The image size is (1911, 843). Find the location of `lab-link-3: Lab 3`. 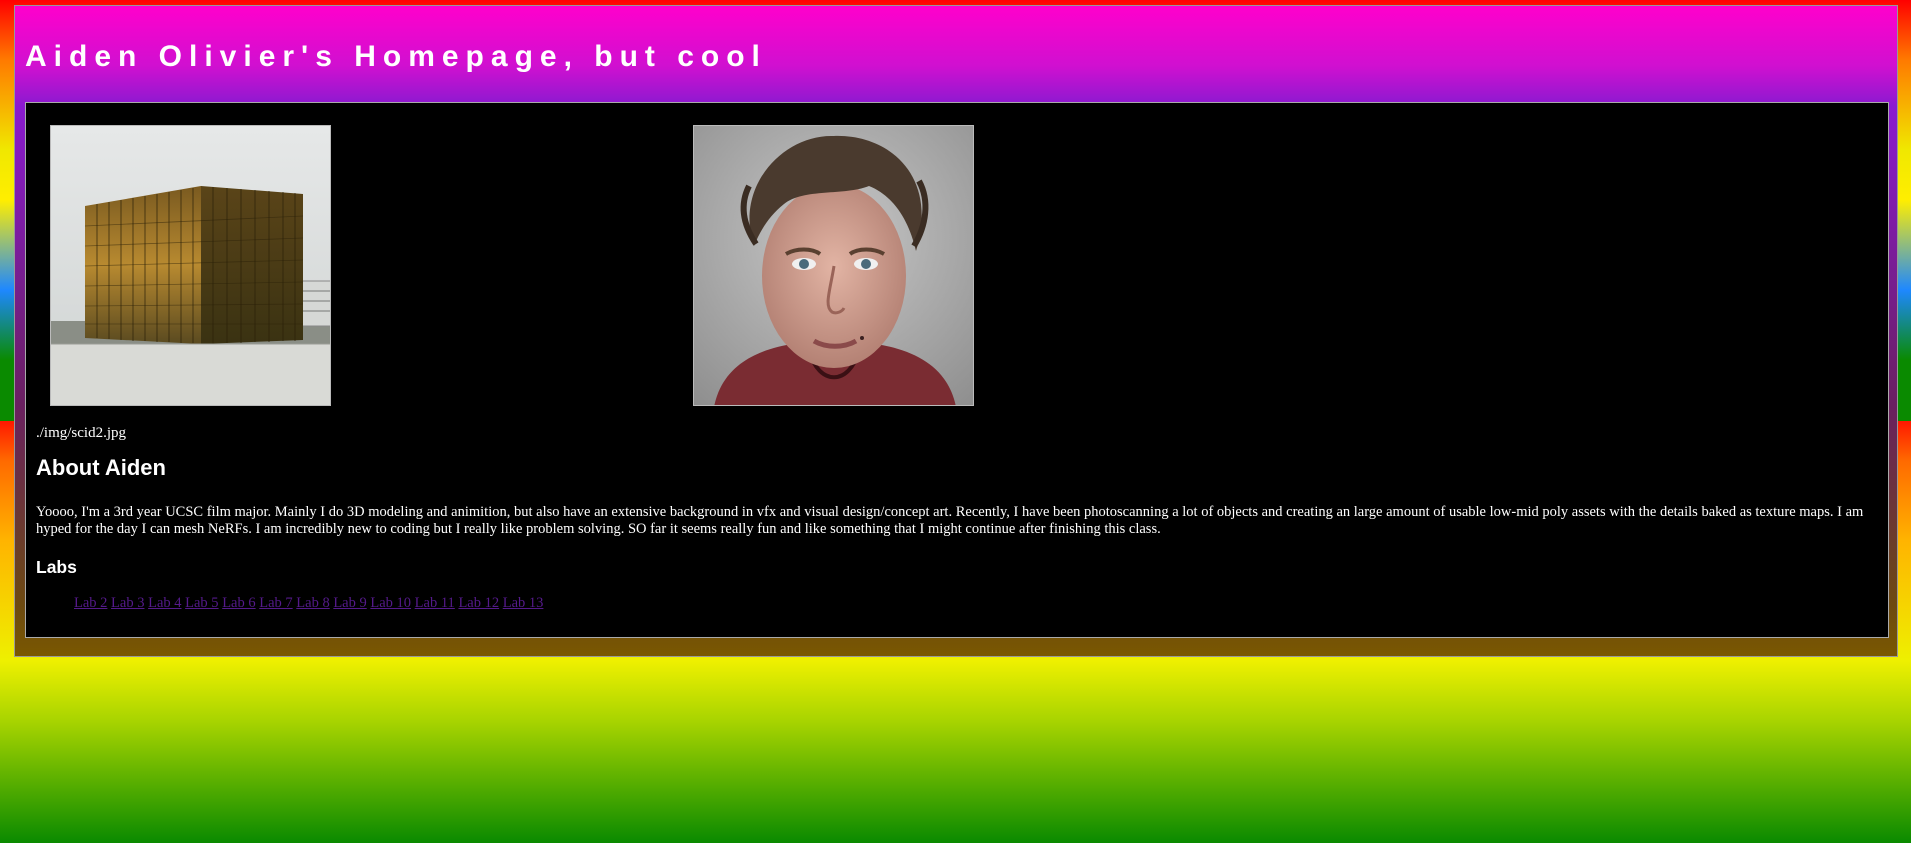

lab-link-3: Lab 3 is located at coordinates (127, 603).